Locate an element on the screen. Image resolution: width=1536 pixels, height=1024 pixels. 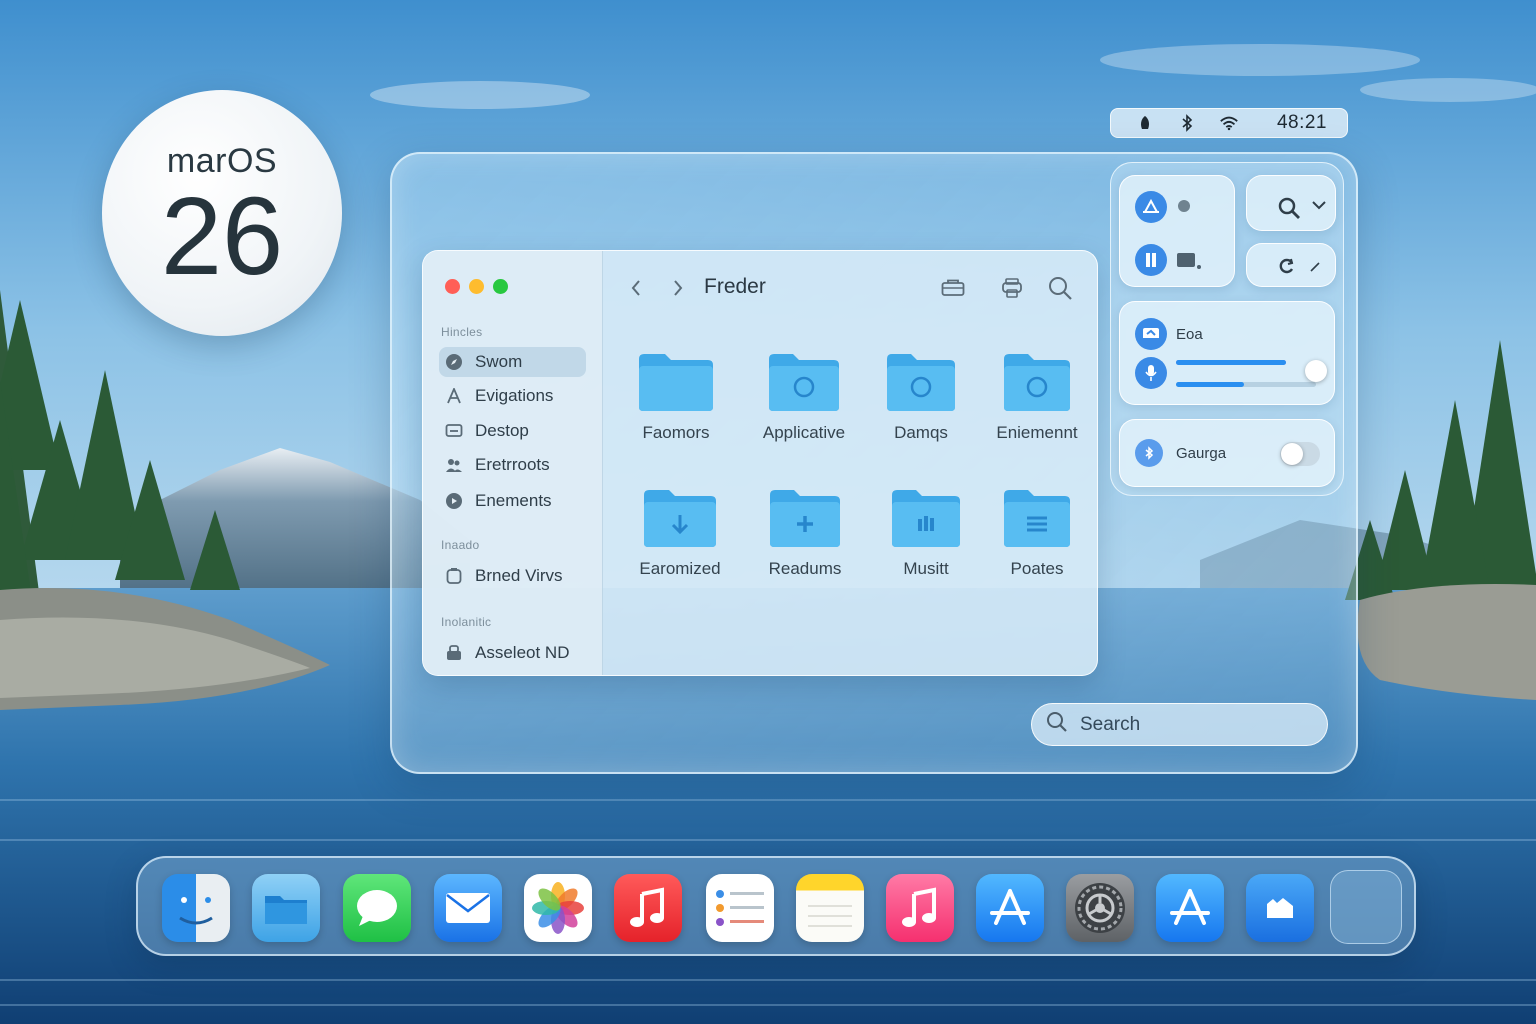
folder-item: Damqs is located at coordinates (921, 397).